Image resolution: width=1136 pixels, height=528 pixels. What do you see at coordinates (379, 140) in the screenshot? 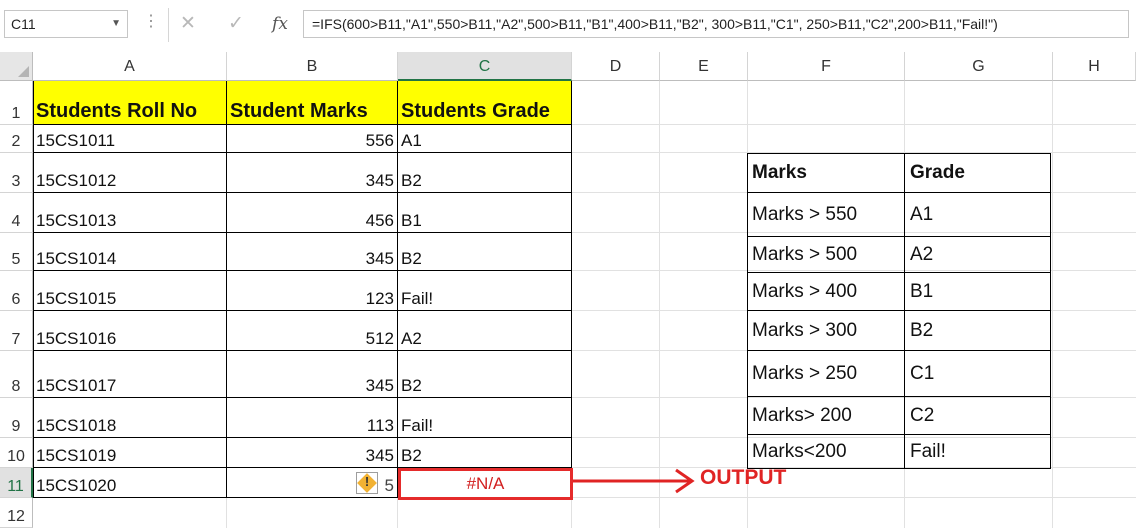
I see `table-cell-value: 556` at bounding box center [379, 140].